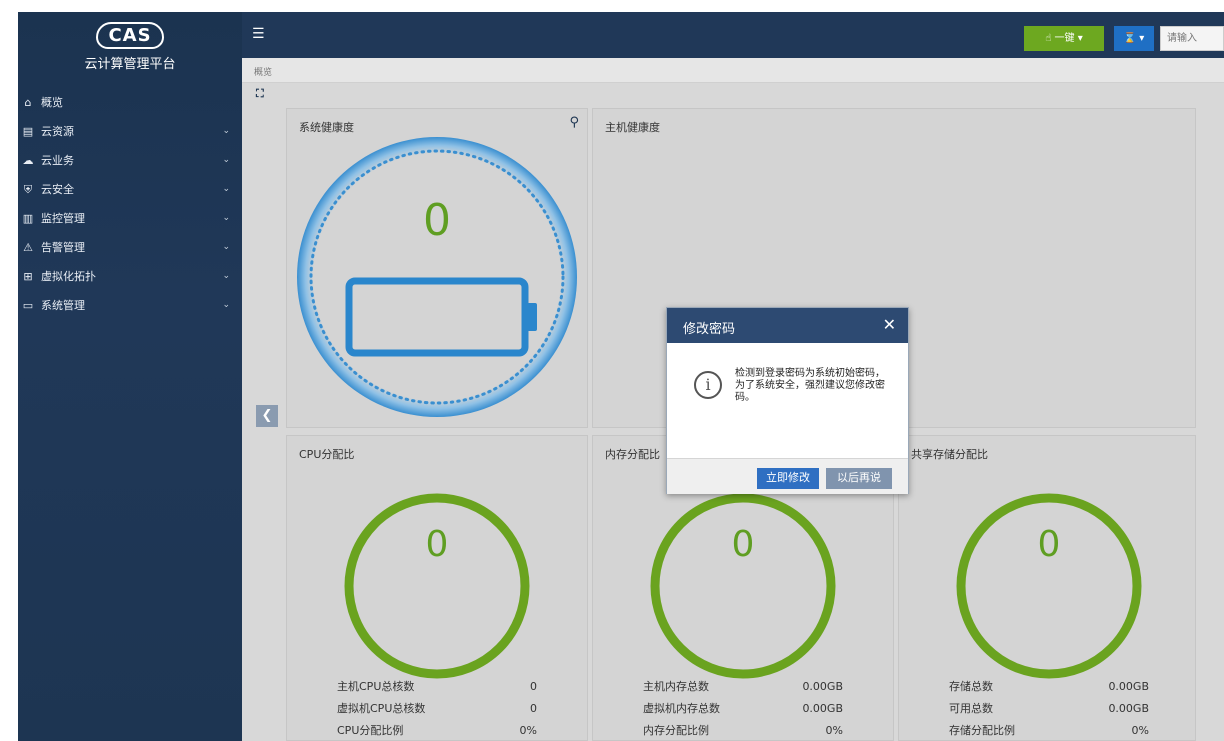 The image size is (1224, 741). Describe the element at coordinates (708, 385) in the screenshot. I see `info-icon: i` at that location.